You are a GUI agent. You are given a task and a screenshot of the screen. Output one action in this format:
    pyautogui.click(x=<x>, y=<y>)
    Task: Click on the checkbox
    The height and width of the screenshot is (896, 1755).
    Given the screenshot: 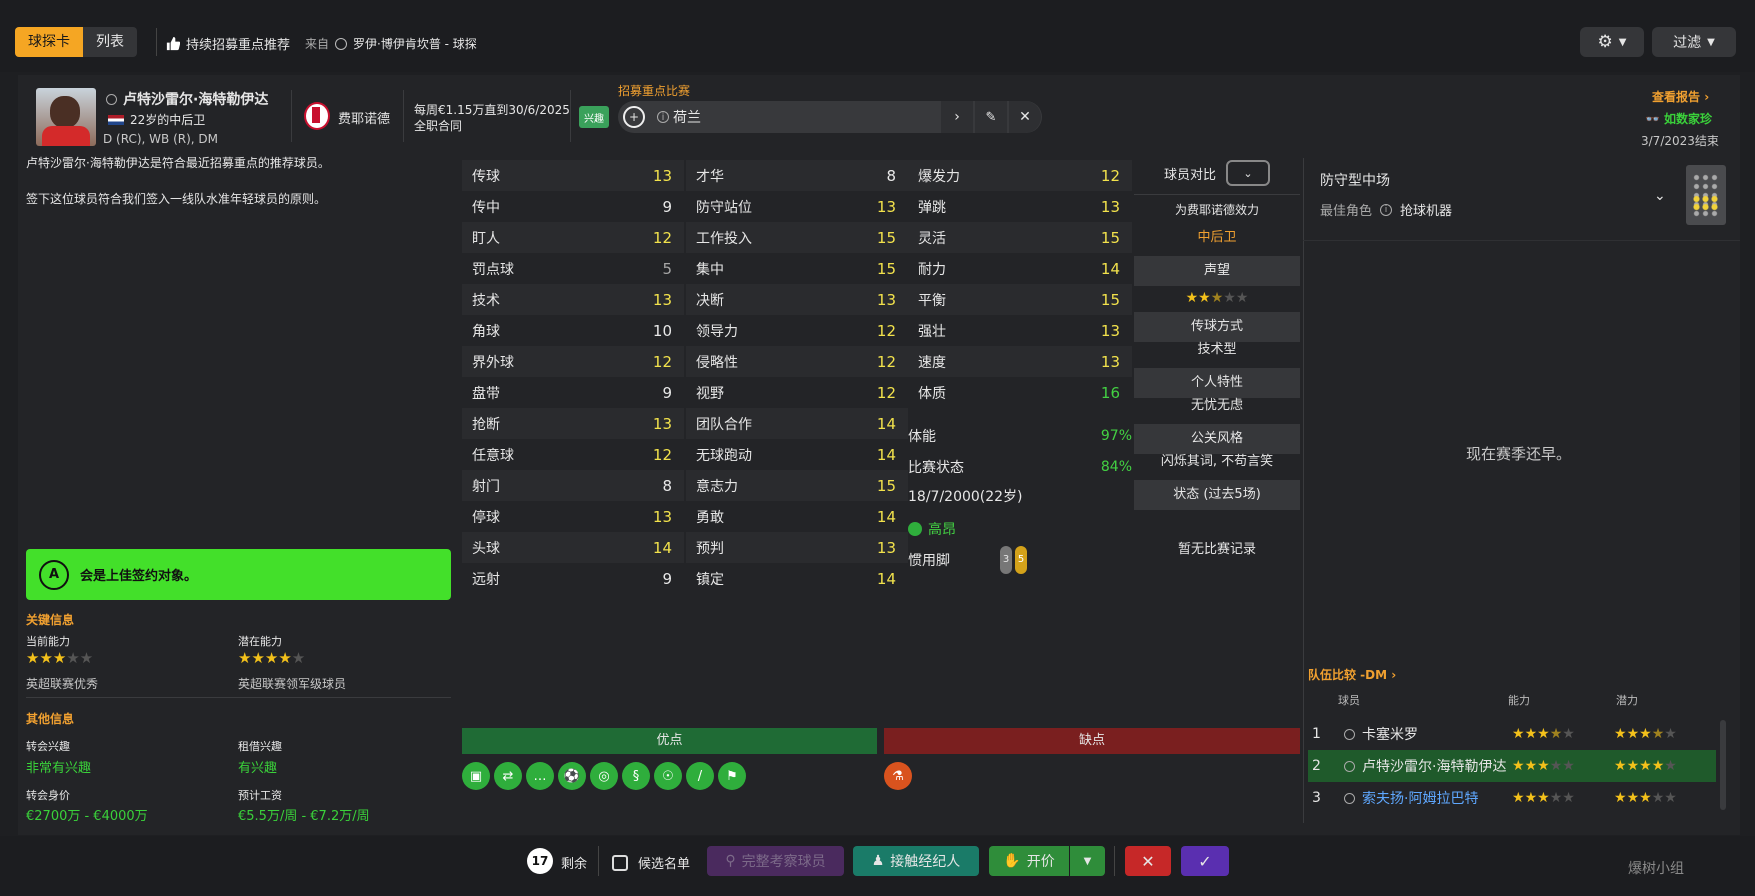 What is the action you would take?
    pyautogui.click(x=620, y=862)
    